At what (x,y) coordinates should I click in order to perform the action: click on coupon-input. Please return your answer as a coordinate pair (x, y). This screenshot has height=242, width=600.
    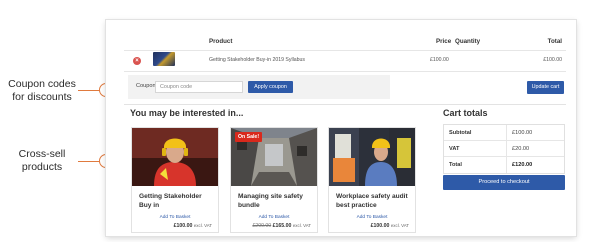
    Looking at the image, I should click on (199, 87).